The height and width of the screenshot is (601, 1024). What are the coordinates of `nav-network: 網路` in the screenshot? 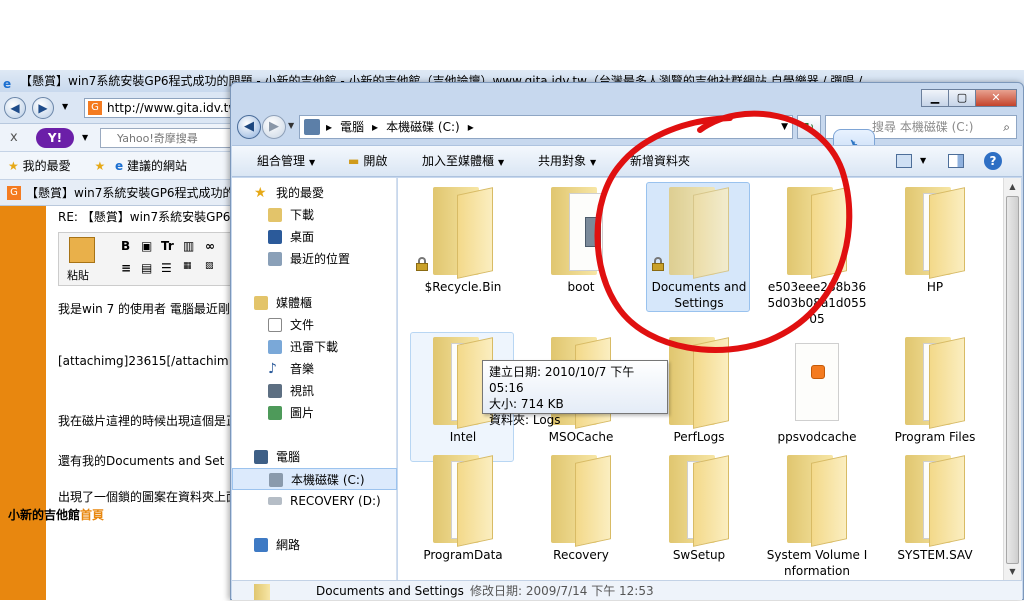 It's located at (314, 545).